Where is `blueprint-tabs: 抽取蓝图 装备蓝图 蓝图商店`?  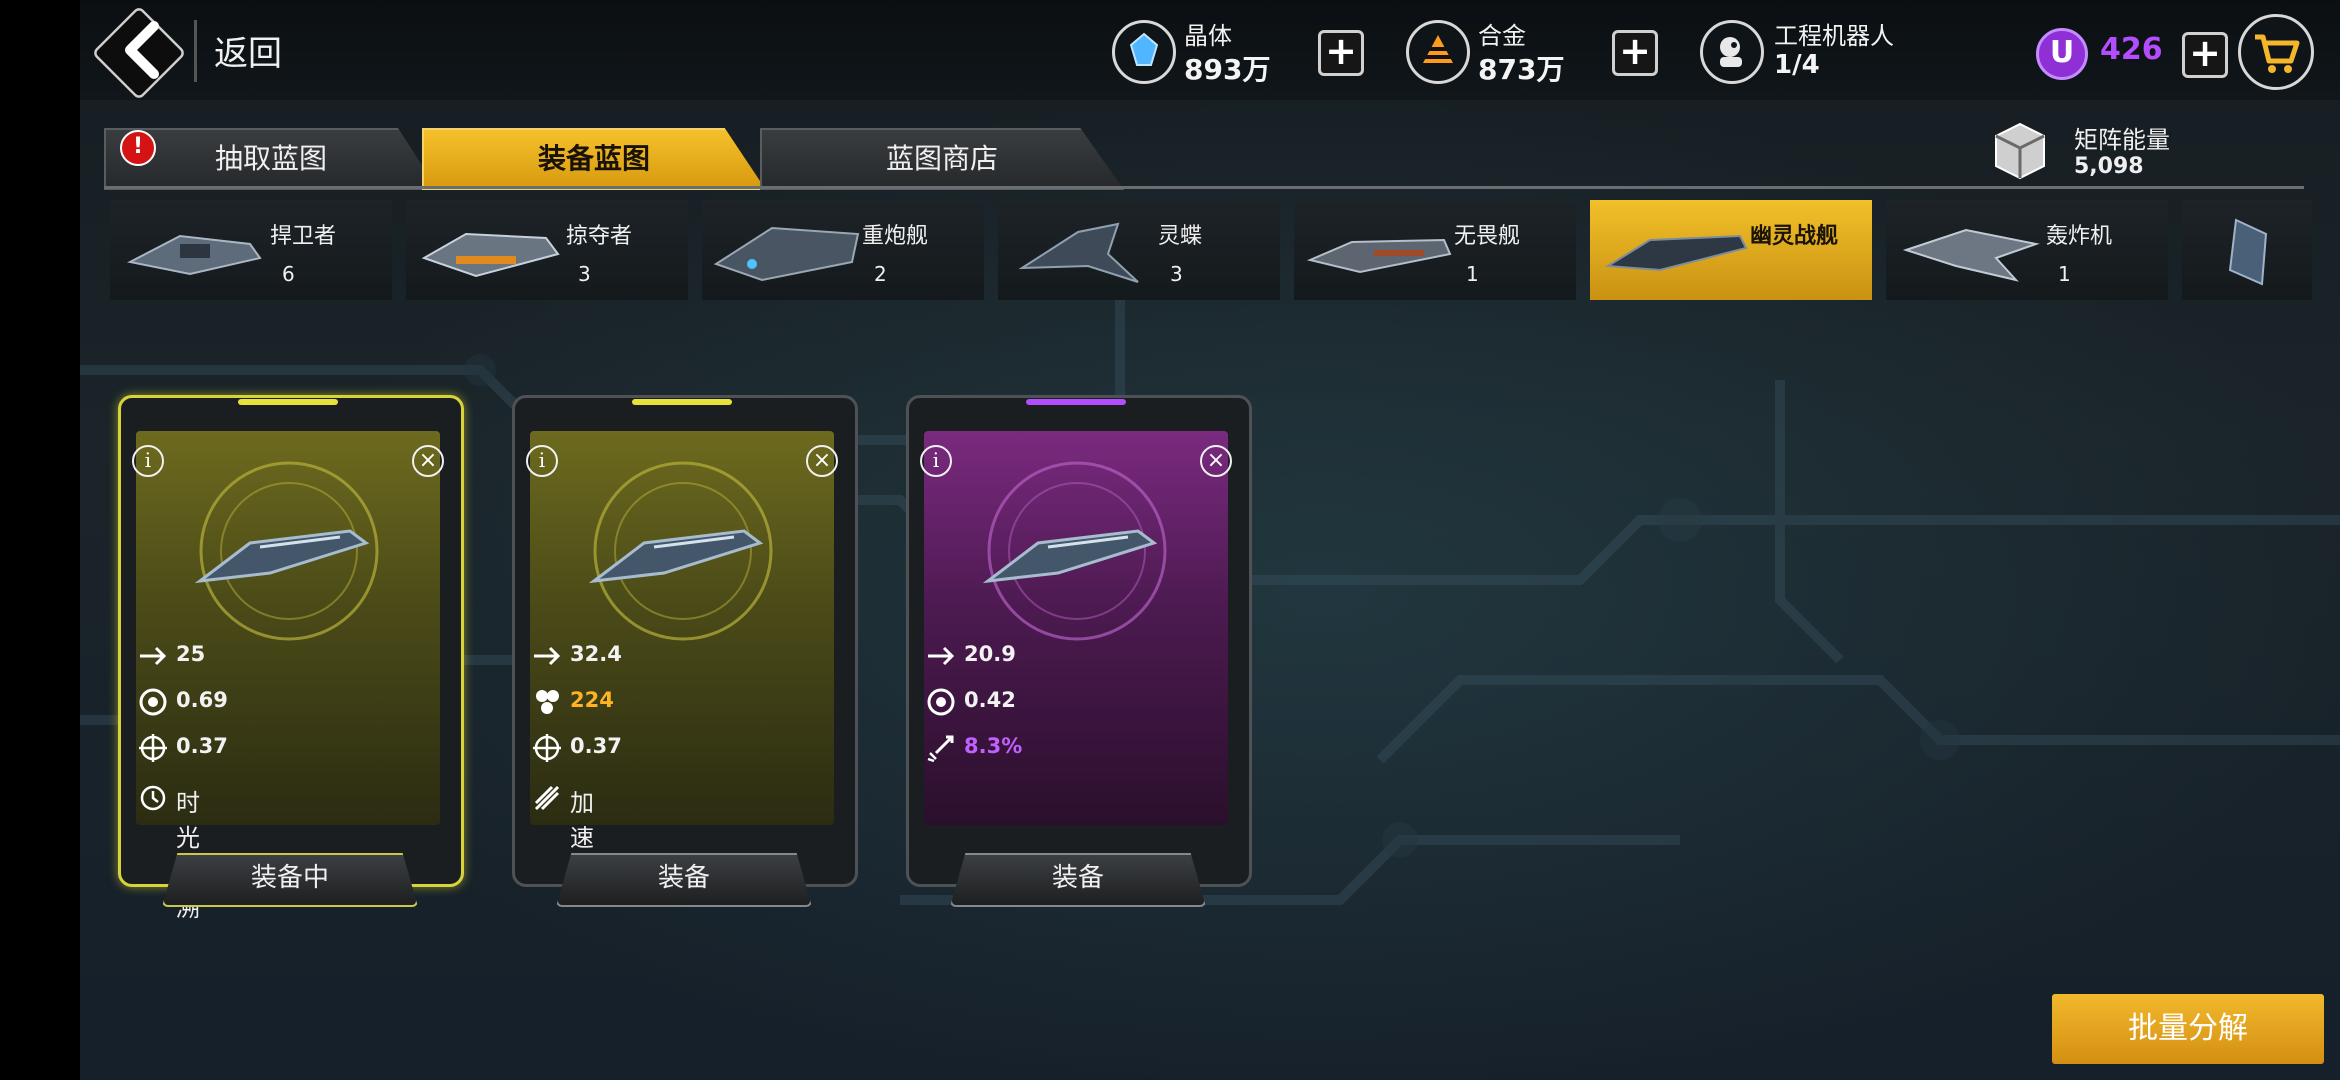 blueprint-tabs: 抽取蓝图 装备蓝图 蓝图商店 is located at coordinates (654, 159).